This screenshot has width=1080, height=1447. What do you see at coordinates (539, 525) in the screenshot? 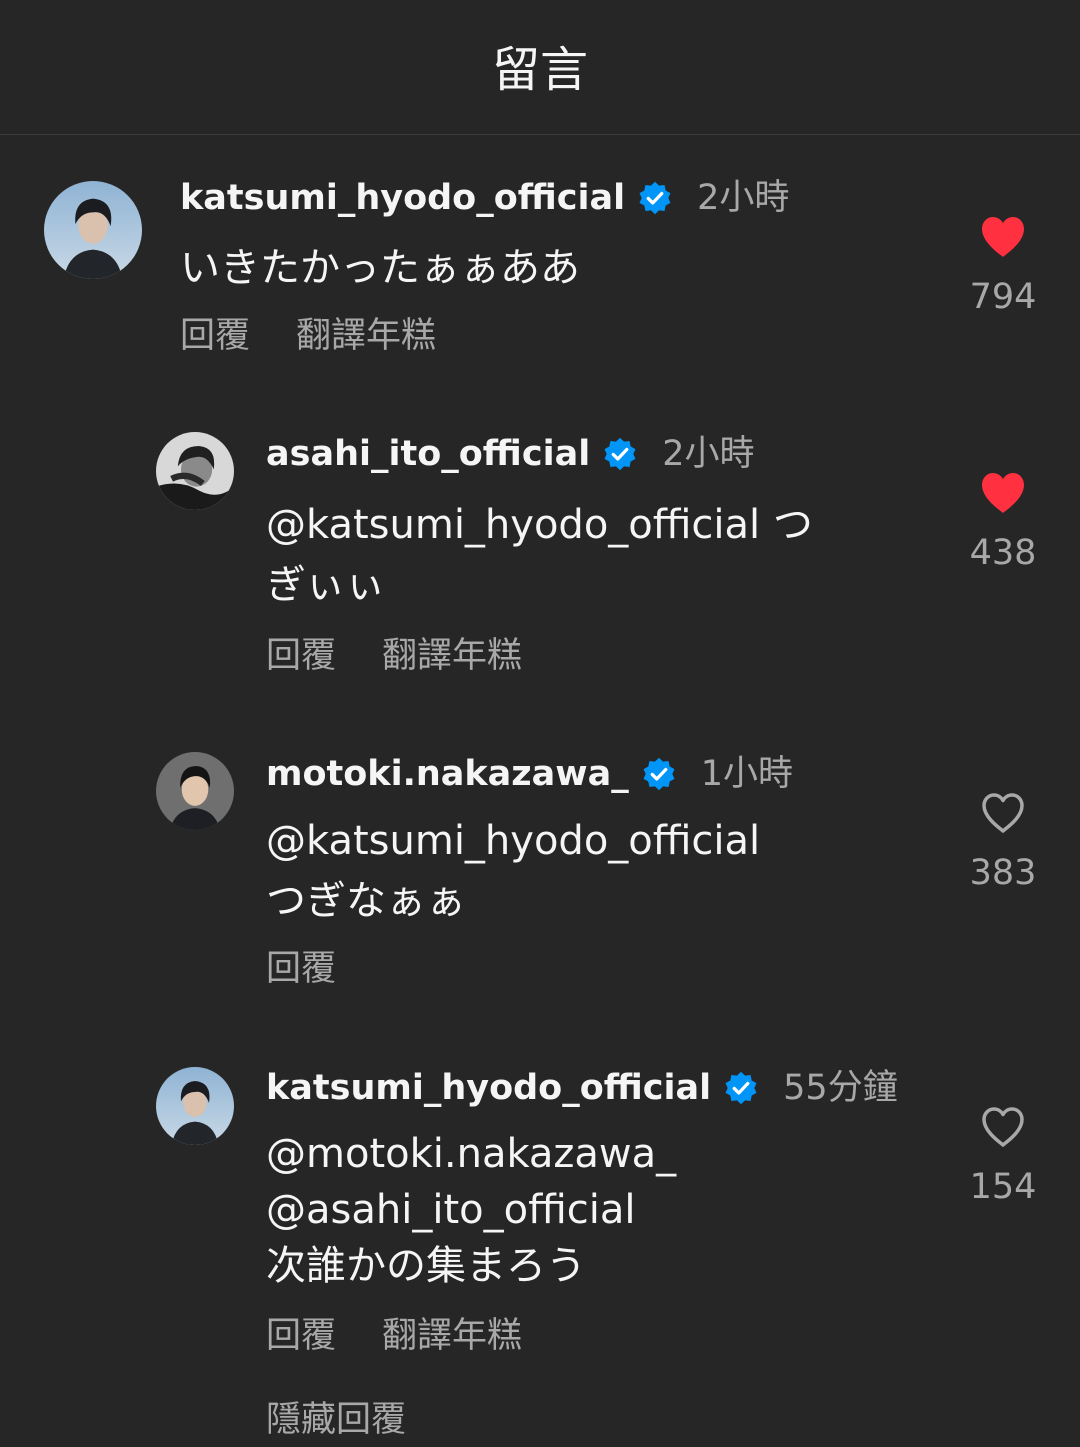
I see `comment-text-line: @katsumi_hyodo_official つ` at bounding box center [539, 525].